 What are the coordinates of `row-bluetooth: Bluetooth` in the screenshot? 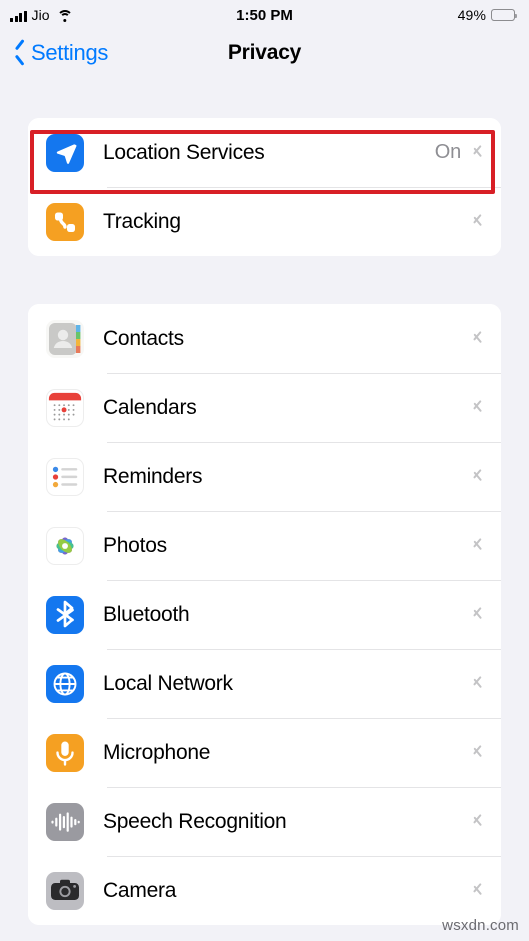 It's located at (264, 614).